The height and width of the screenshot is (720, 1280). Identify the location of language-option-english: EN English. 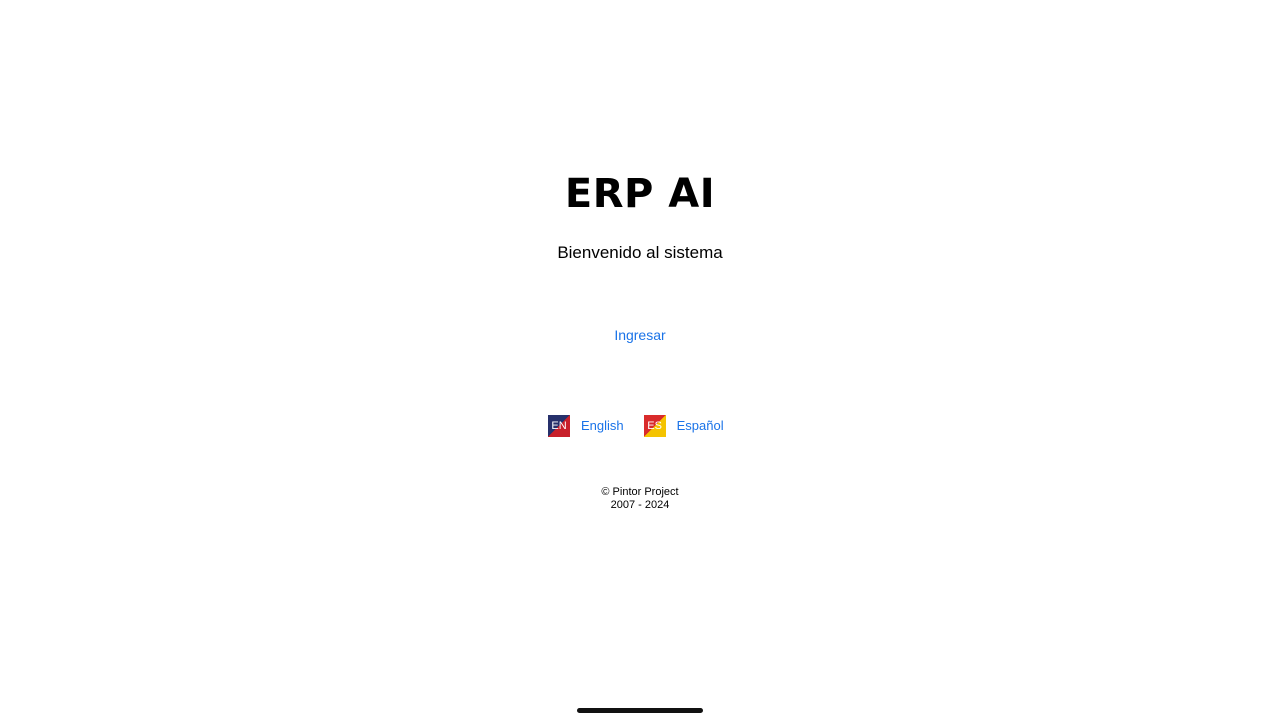
(586, 426).